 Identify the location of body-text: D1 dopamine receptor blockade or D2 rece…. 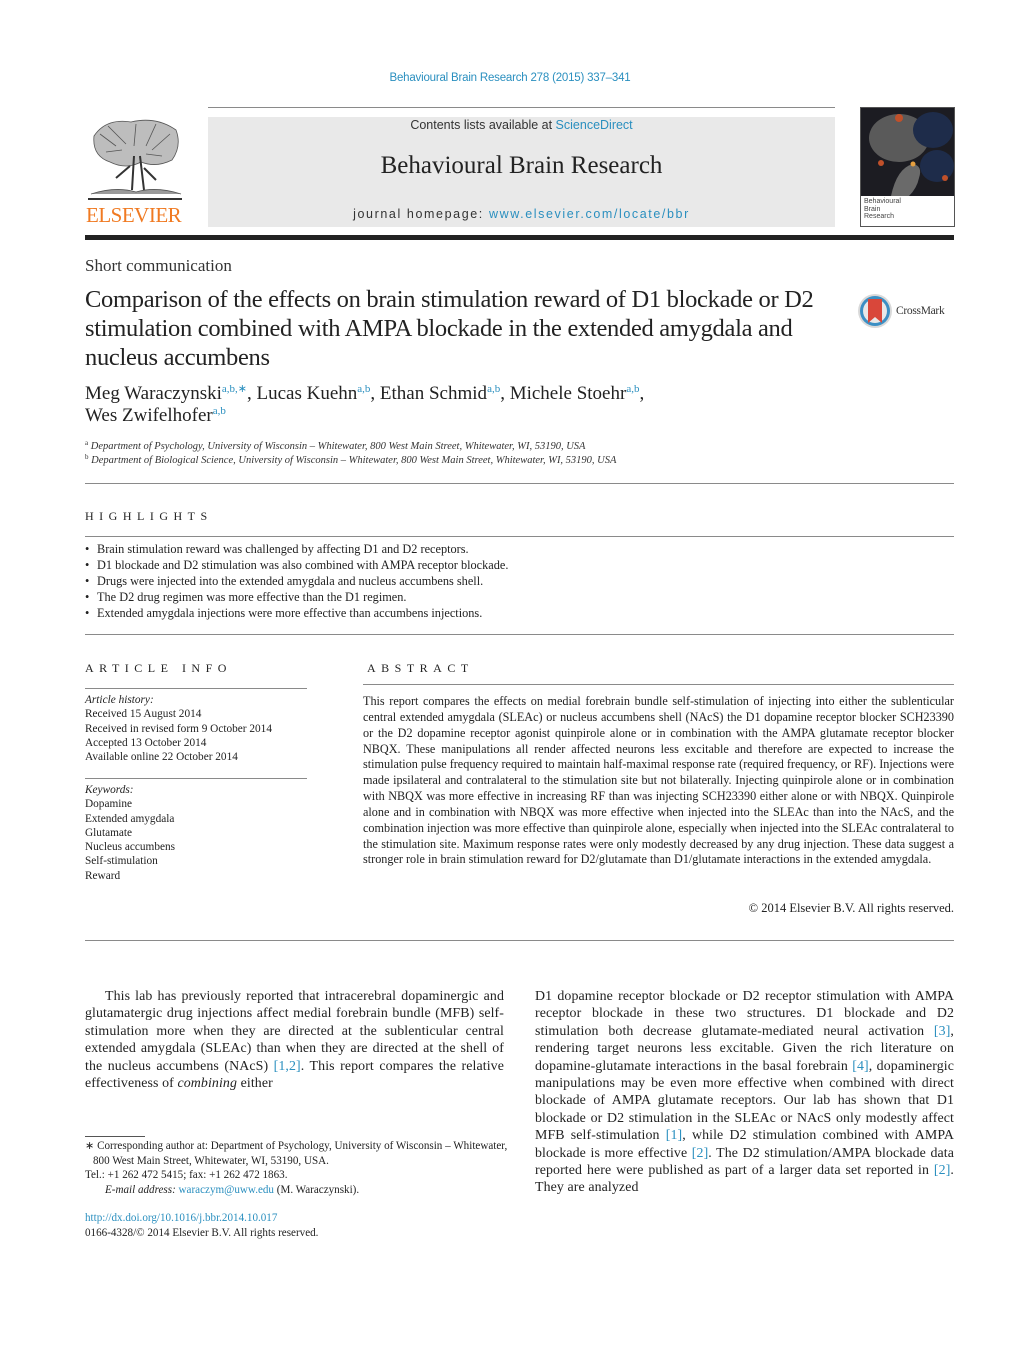
(744, 1014).